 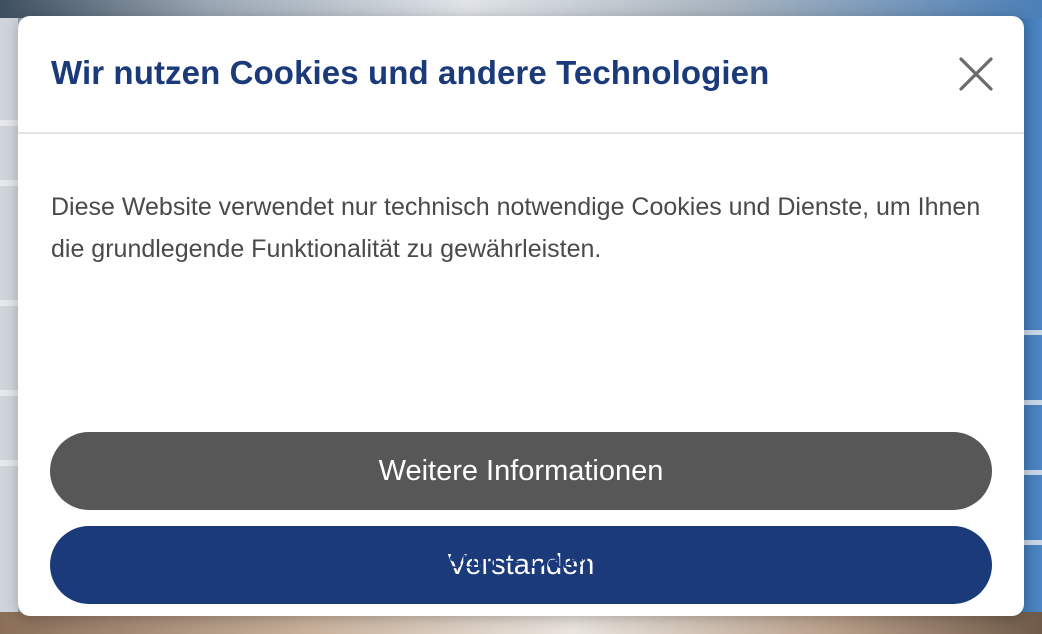 I want to click on close-button, so click(x=976, y=74).